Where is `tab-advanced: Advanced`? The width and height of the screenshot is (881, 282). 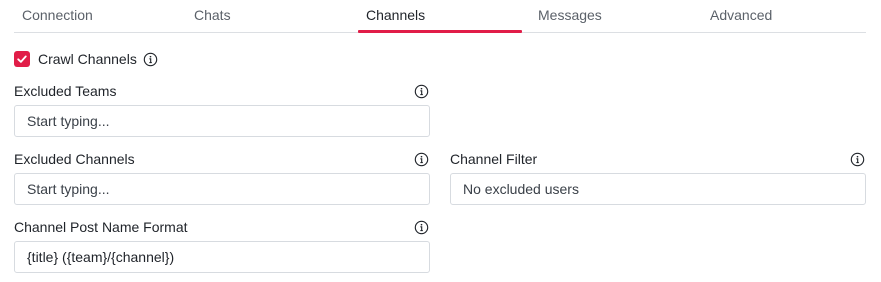
tab-advanced: Advanced is located at coordinates (741, 16).